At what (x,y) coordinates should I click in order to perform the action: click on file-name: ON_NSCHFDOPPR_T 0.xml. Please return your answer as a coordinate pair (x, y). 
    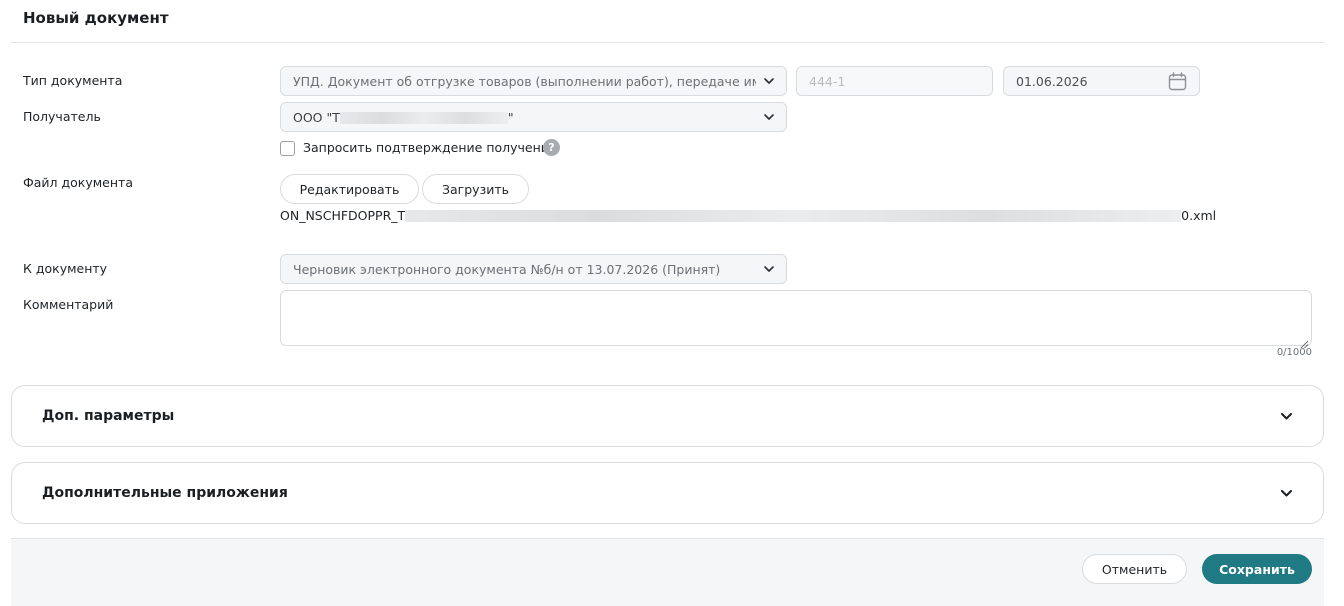
    Looking at the image, I should click on (748, 215).